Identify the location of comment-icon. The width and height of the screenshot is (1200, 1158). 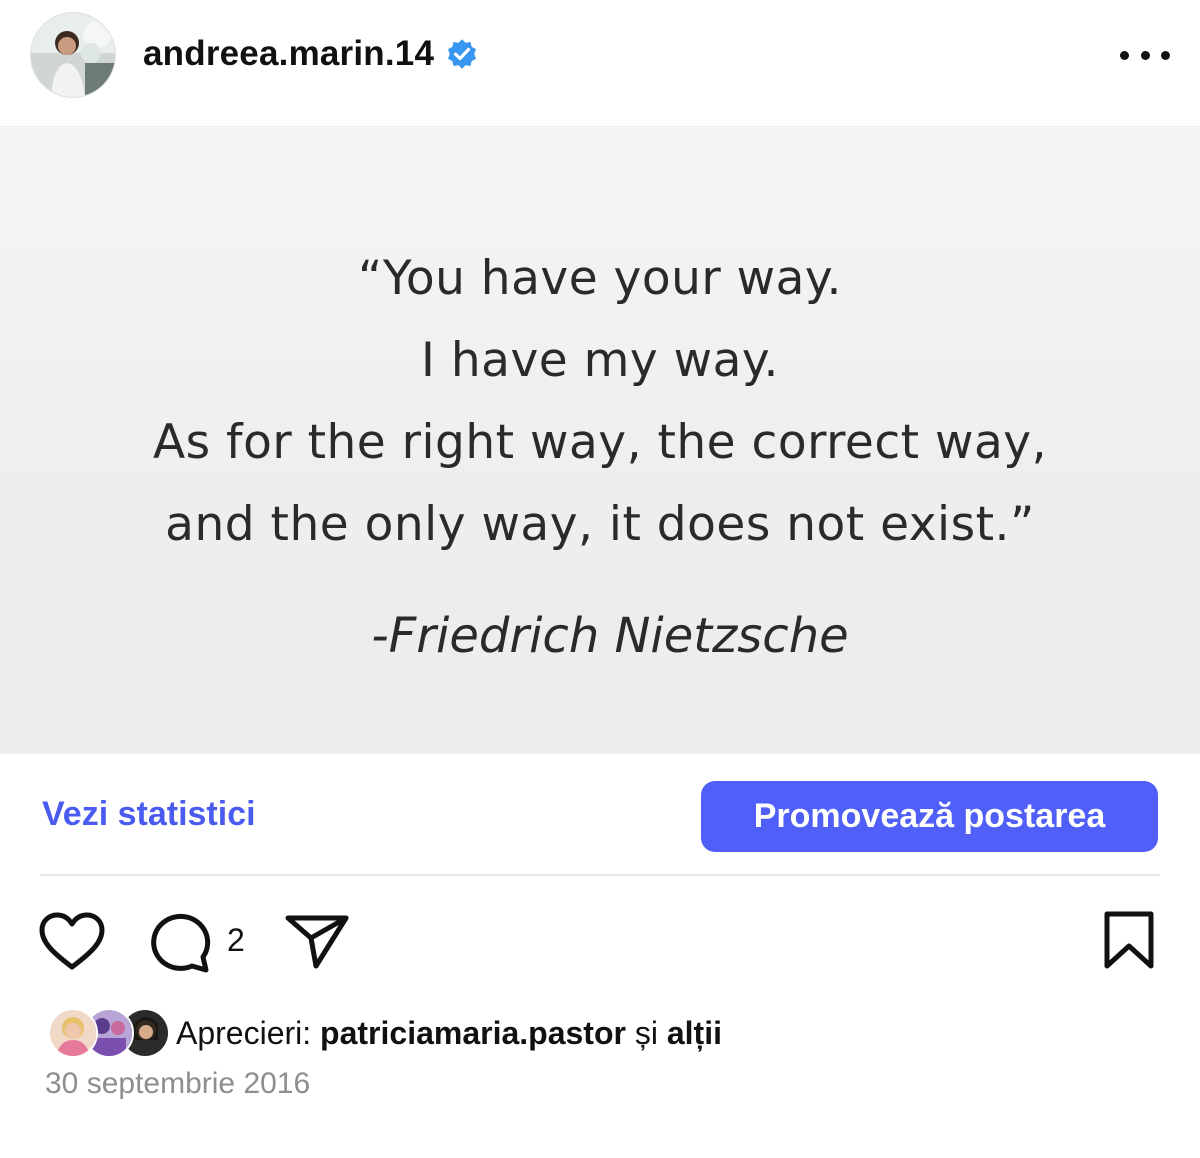
(181, 945).